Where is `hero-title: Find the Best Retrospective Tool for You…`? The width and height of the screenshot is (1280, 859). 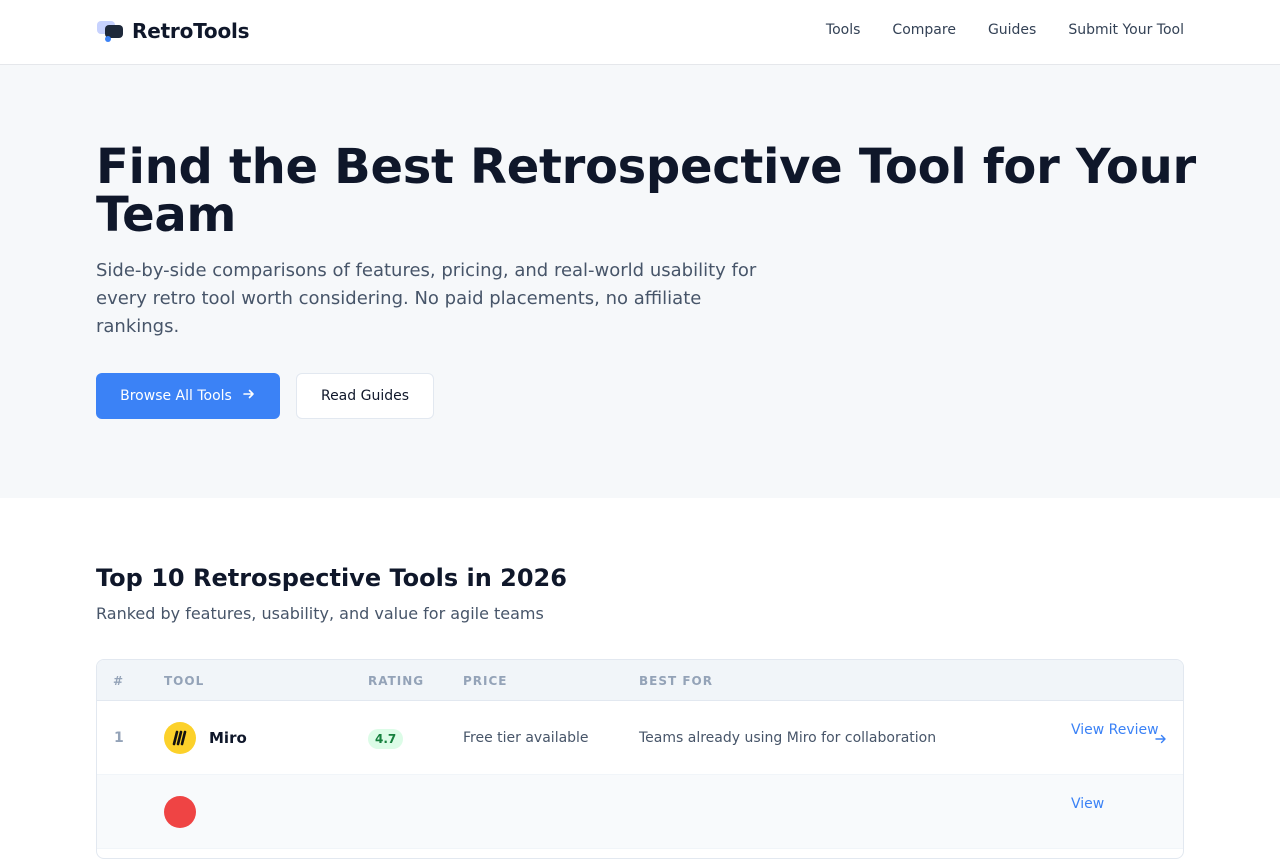
hero-title: Find the Best Retrospective Tool for You… is located at coordinates (646, 191).